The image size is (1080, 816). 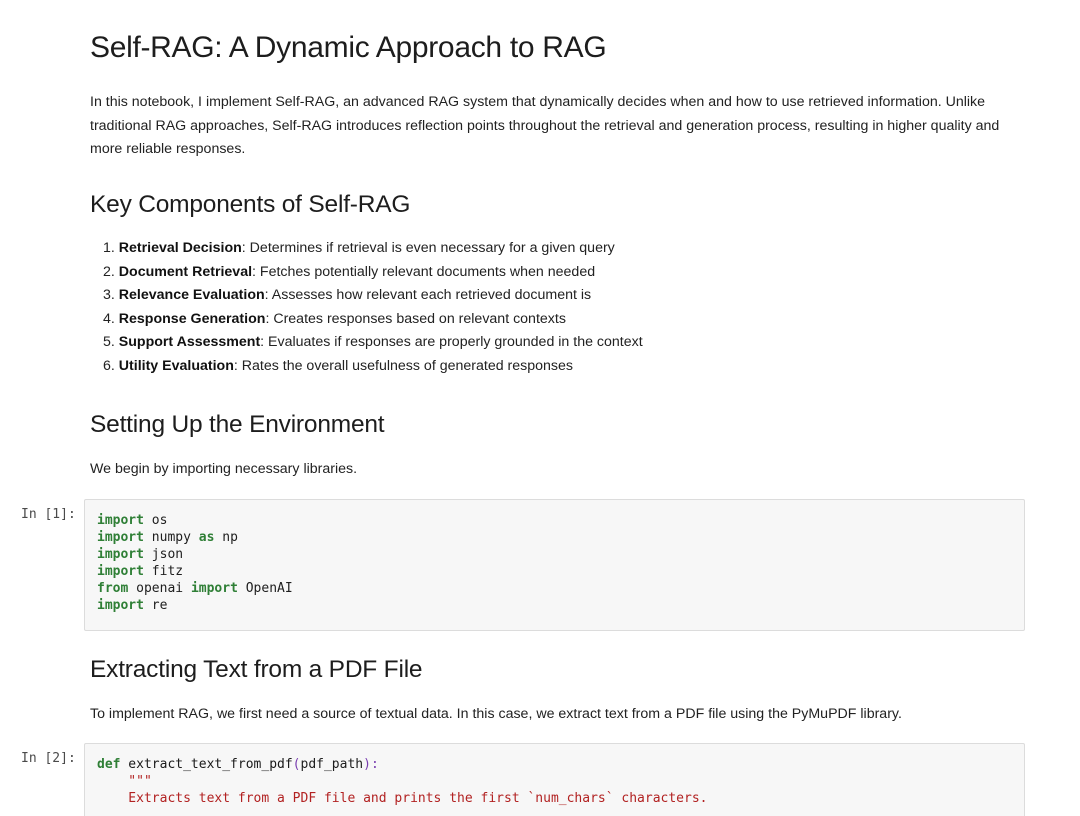 What do you see at coordinates (371, 764) in the screenshot?
I see `code-token: ):` at bounding box center [371, 764].